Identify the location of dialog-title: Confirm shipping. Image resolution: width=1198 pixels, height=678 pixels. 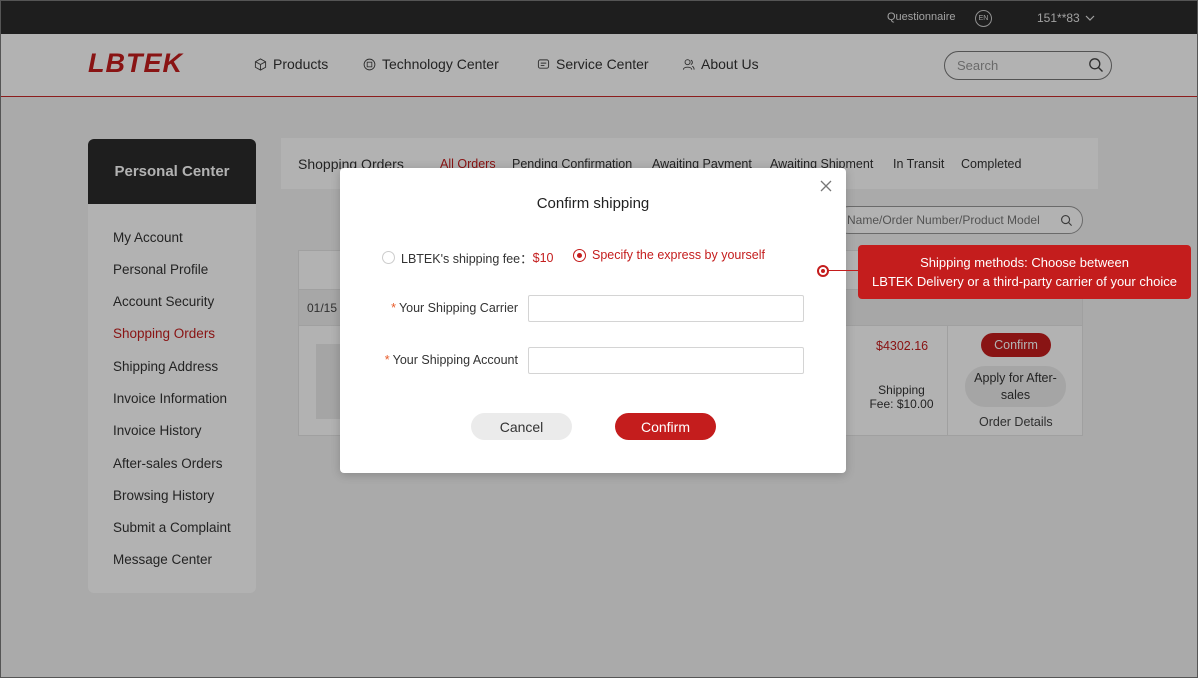
(593, 203).